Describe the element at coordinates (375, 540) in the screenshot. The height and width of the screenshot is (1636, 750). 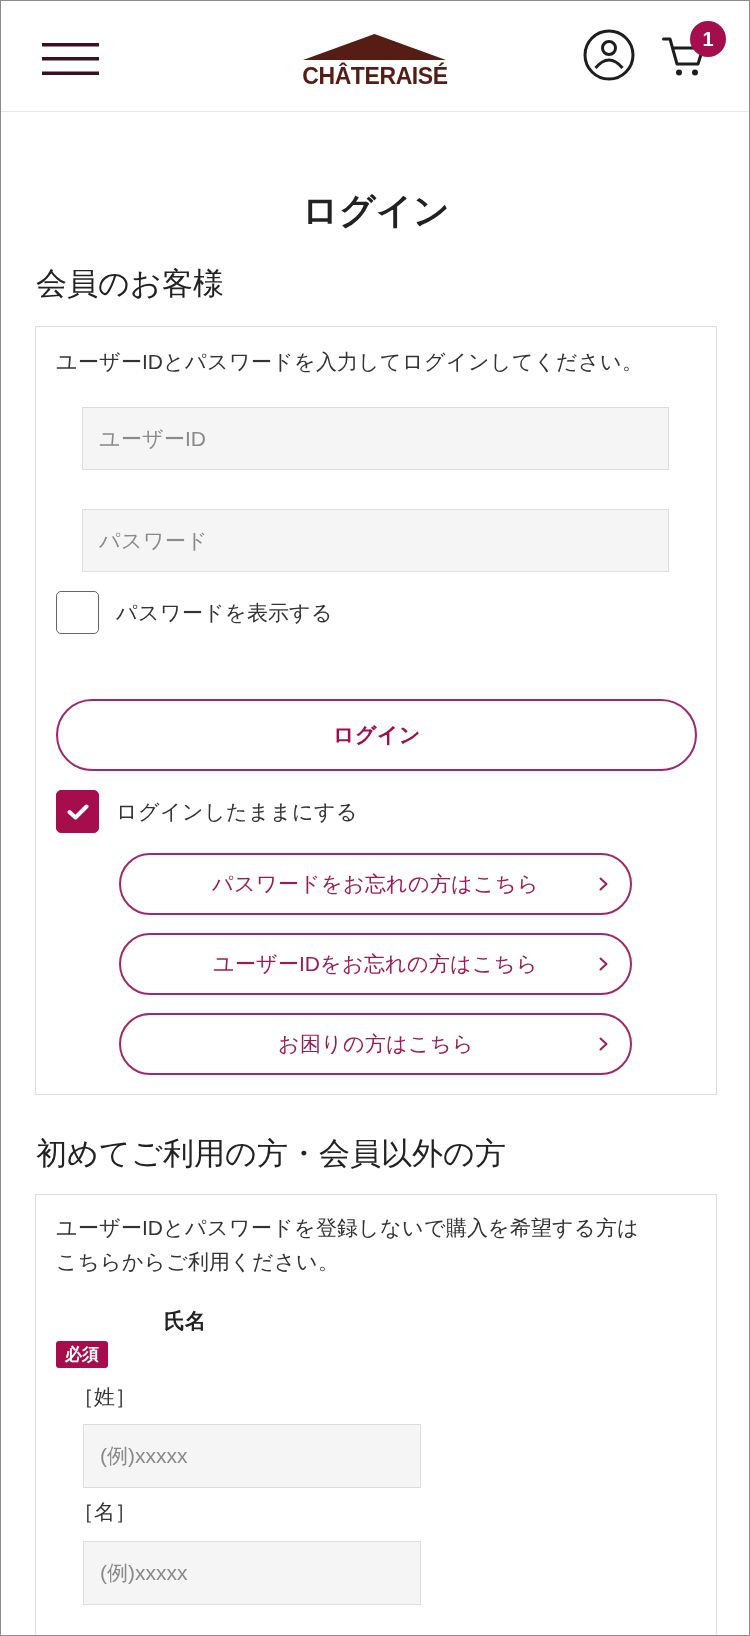
I see `input-field: パスワード` at that location.